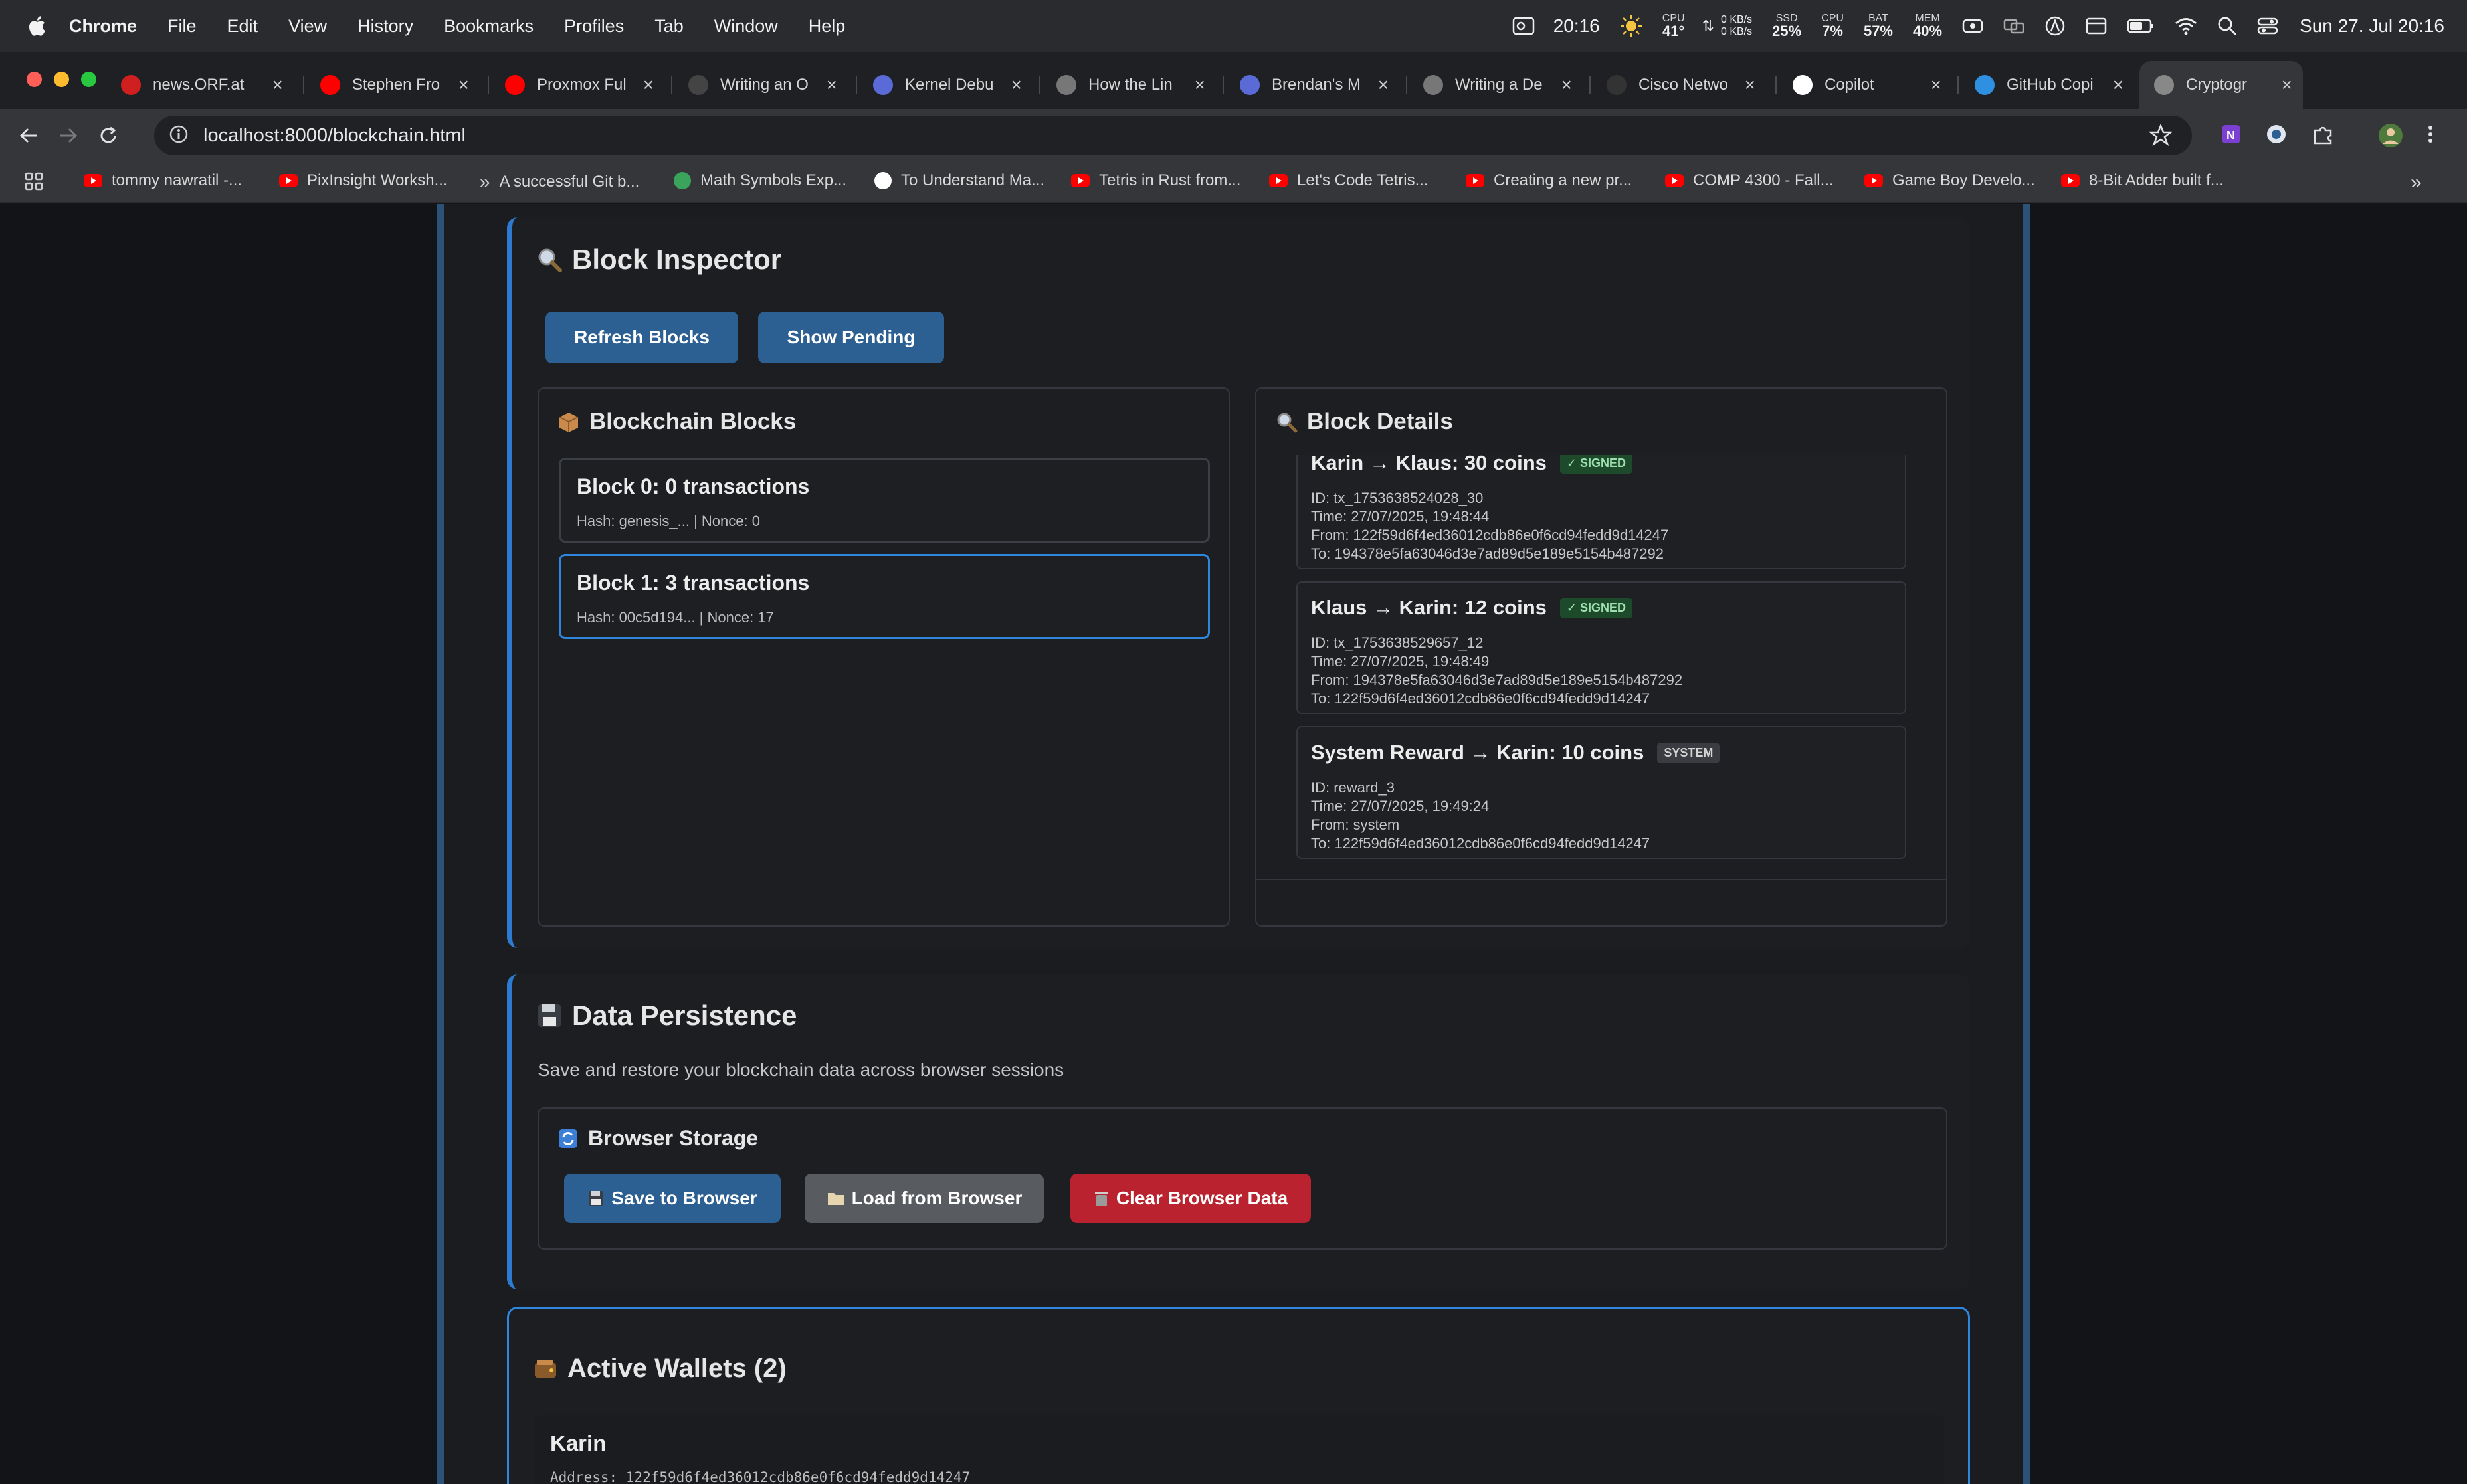 Image resolution: width=2467 pixels, height=1484 pixels. Describe the element at coordinates (68, 135) in the screenshot. I see `forward-icon` at that location.